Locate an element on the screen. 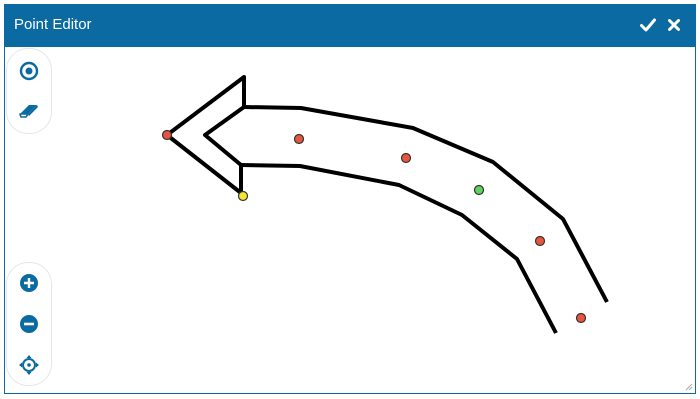 The width and height of the screenshot is (700, 399). eraser-icon is located at coordinates (28, 111).